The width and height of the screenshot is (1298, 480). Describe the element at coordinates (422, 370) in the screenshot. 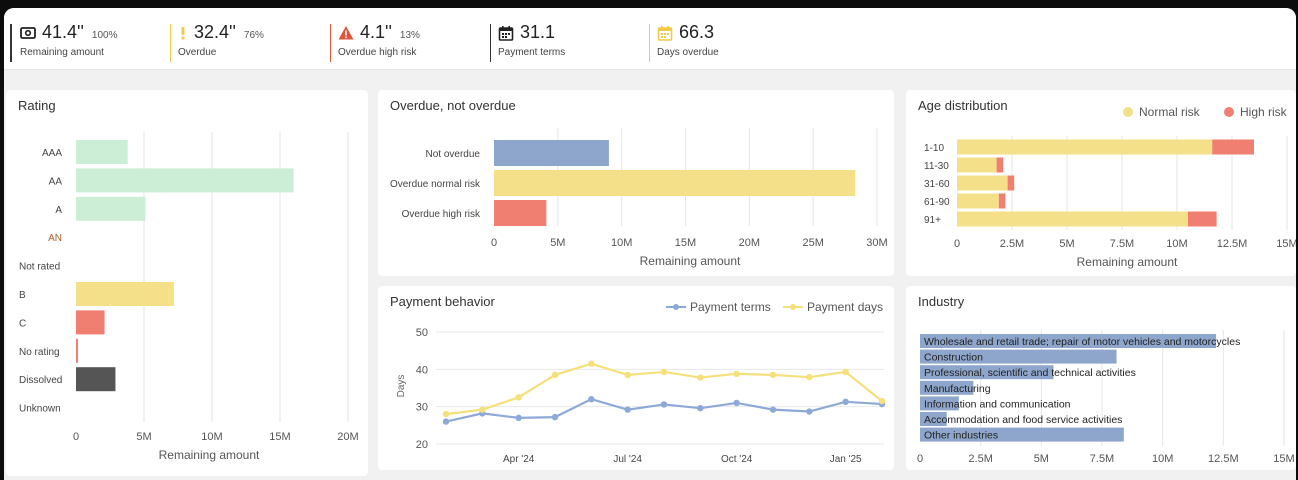

I see `y-tick-label: 40` at that location.